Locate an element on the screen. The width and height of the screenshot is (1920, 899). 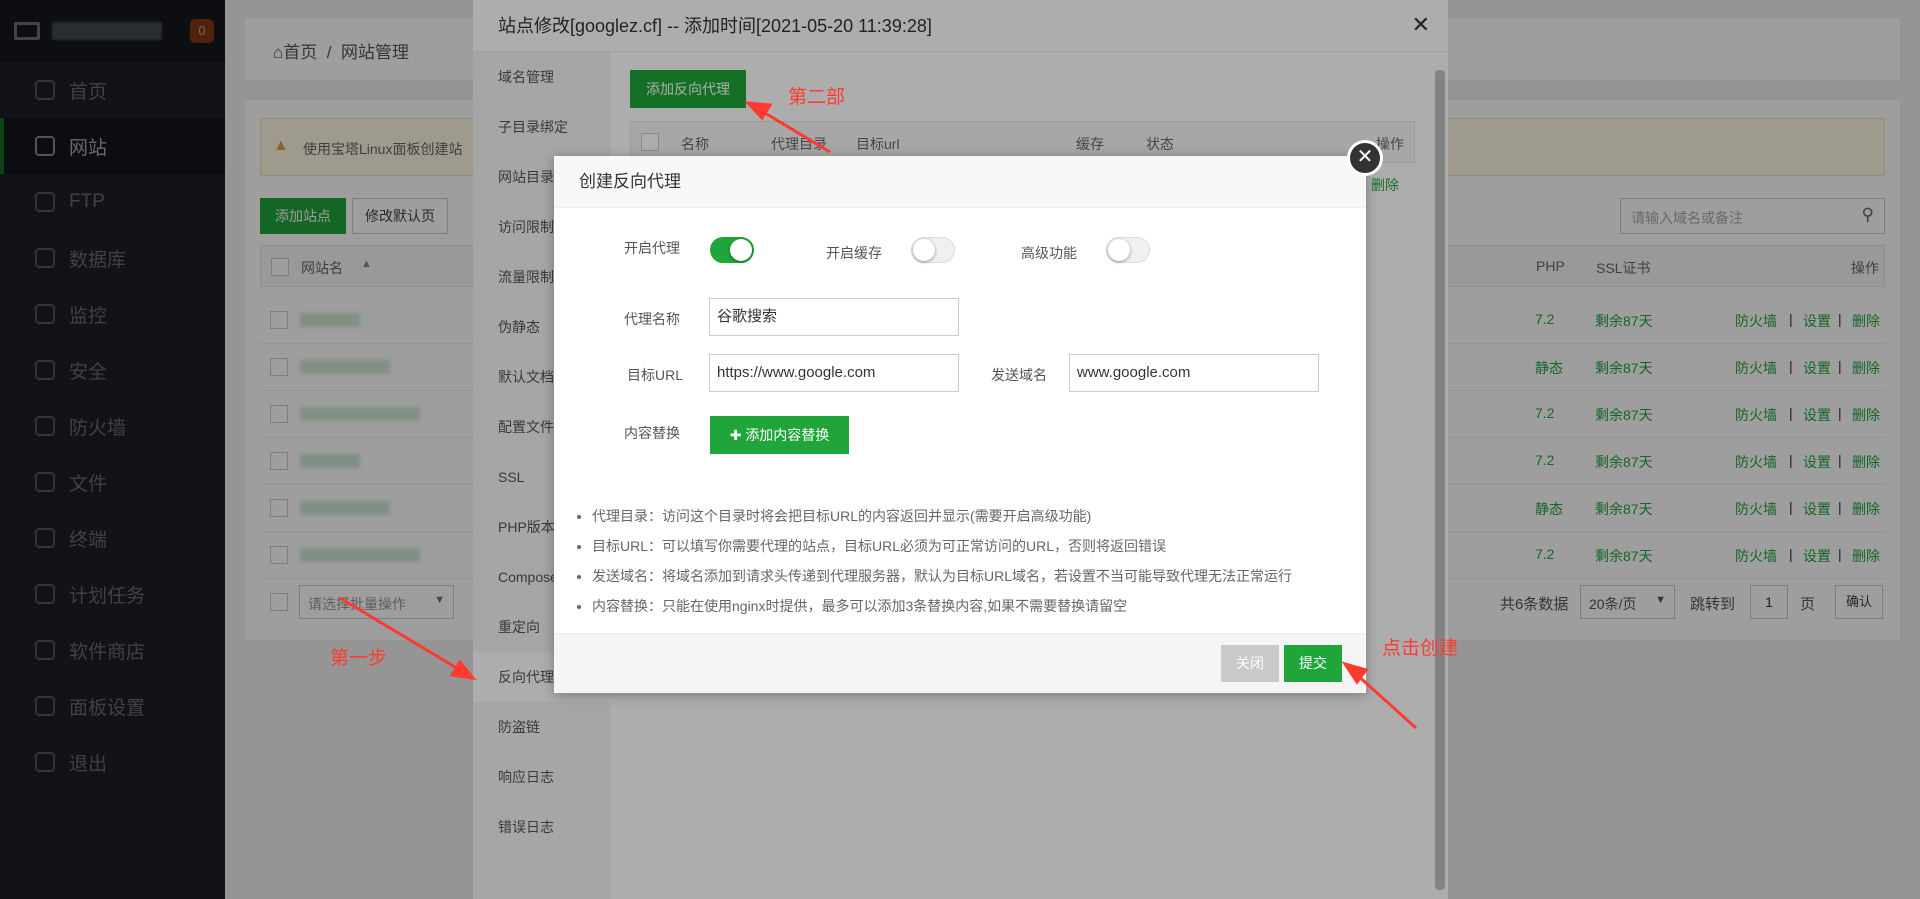
arrow-step1 is located at coordinates (400, 634).